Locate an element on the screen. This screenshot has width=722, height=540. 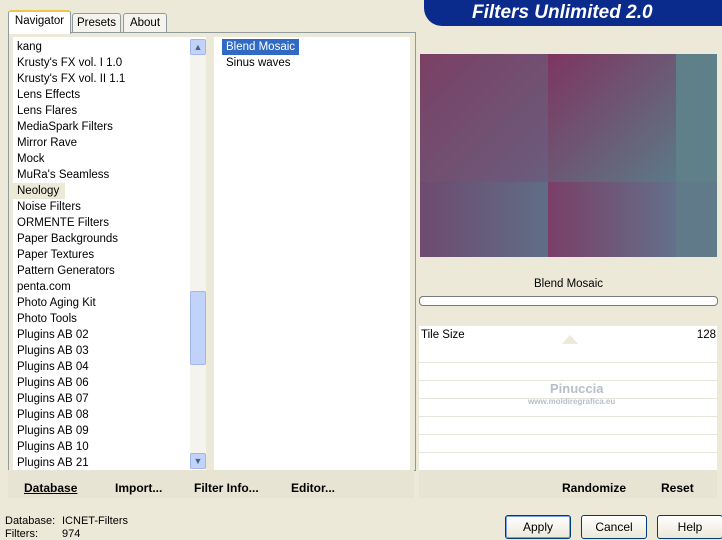
status-filters-value: 974 is located at coordinates (71, 534).